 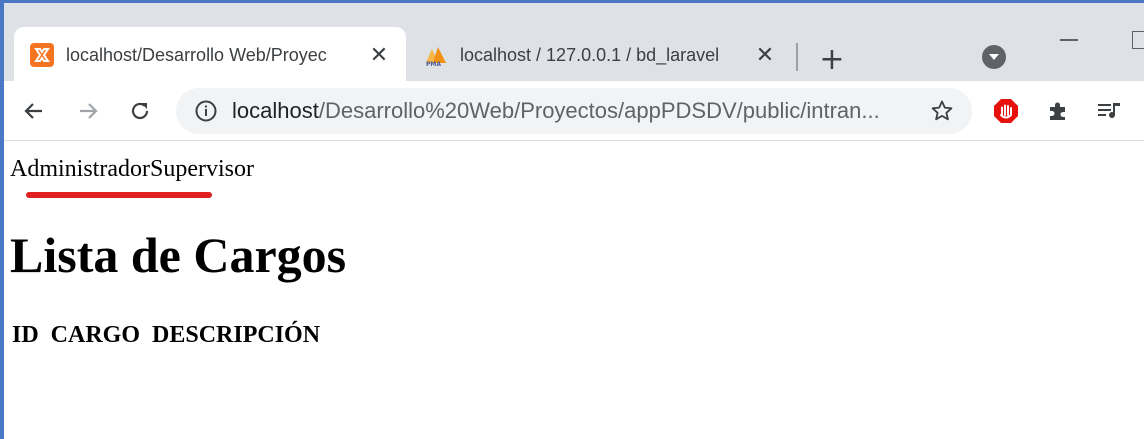 I want to click on tab-desarrollo-web: localhost/Desarrollo Web/Proyec ✕, so click(x=210, y=55).